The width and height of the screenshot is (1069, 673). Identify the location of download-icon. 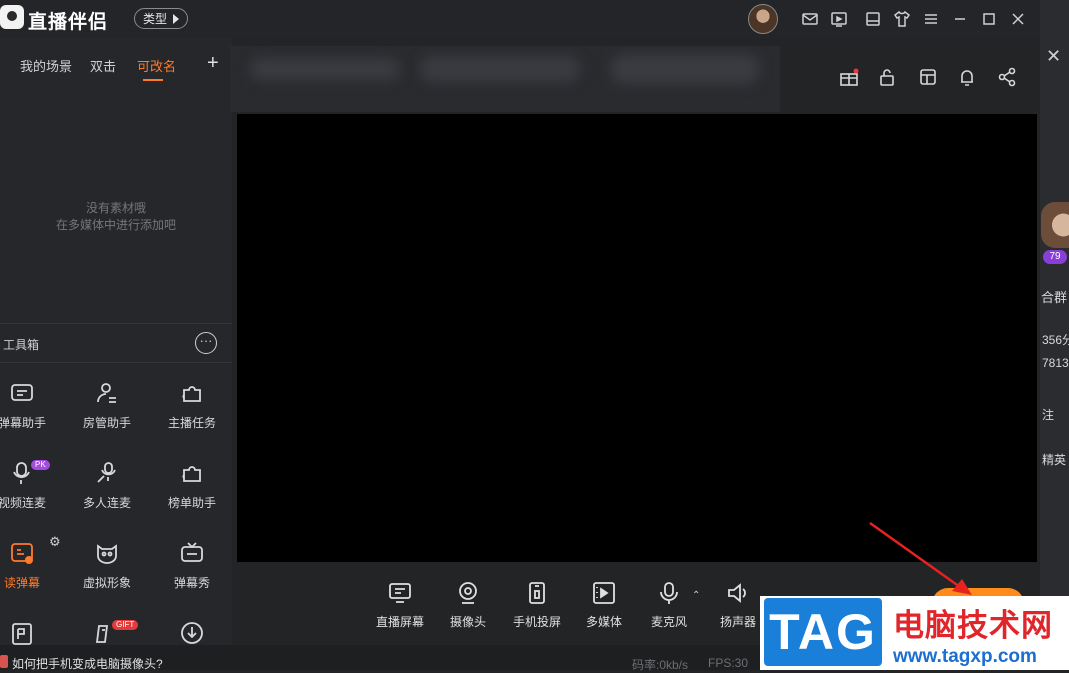
(192, 633).